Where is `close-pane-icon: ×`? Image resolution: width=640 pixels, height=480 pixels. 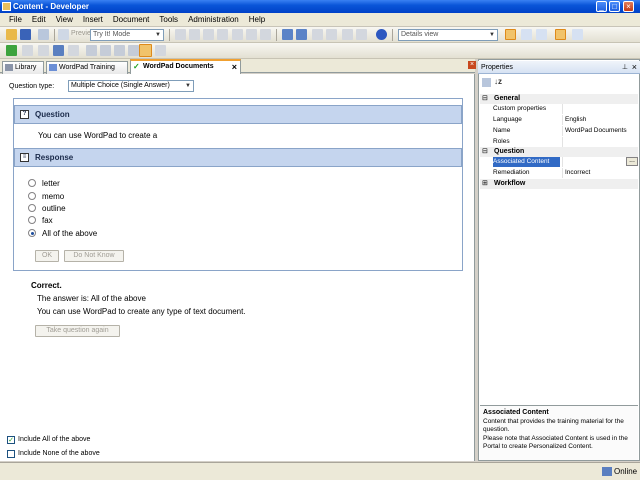
close-pane-icon: × is located at coordinates (634, 67).